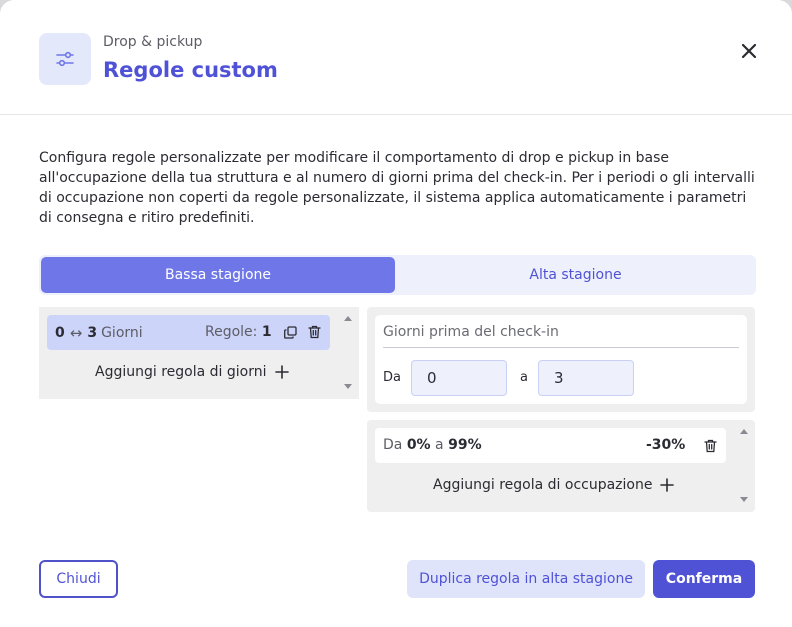 The height and width of the screenshot is (627, 792). What do you see at coordinates (290, 332) in the screenshot?
I see `copy-icon` at bounding box center [290, 332].